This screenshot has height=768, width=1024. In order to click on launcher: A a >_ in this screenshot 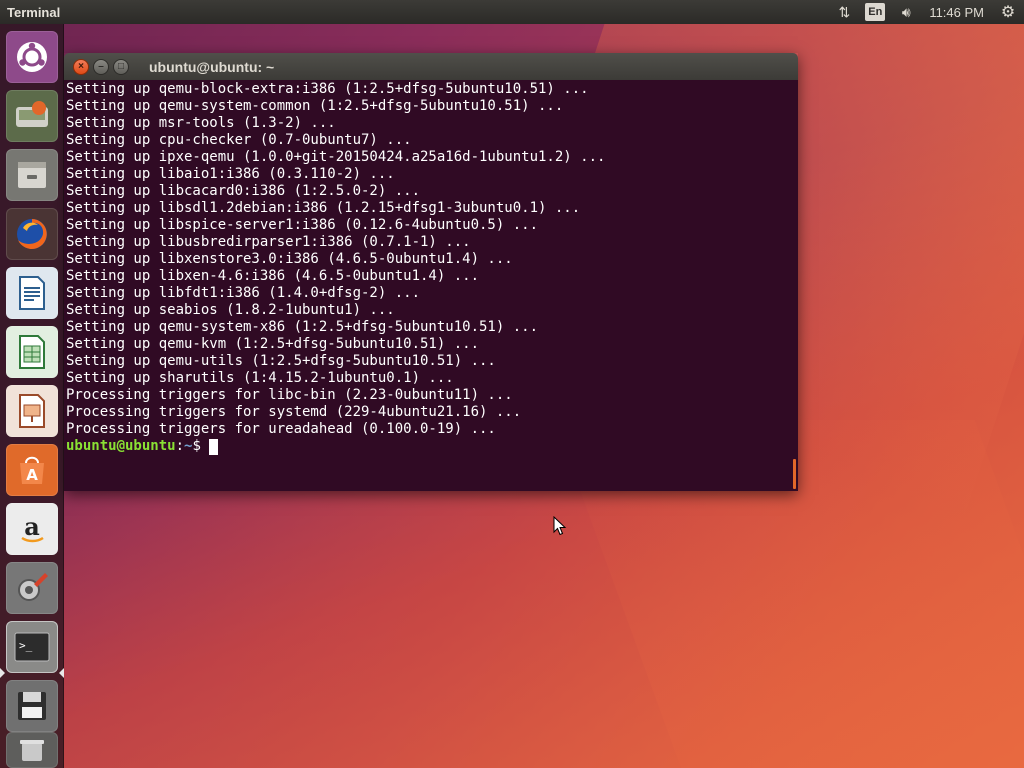, I will do `click(32, 396)`.